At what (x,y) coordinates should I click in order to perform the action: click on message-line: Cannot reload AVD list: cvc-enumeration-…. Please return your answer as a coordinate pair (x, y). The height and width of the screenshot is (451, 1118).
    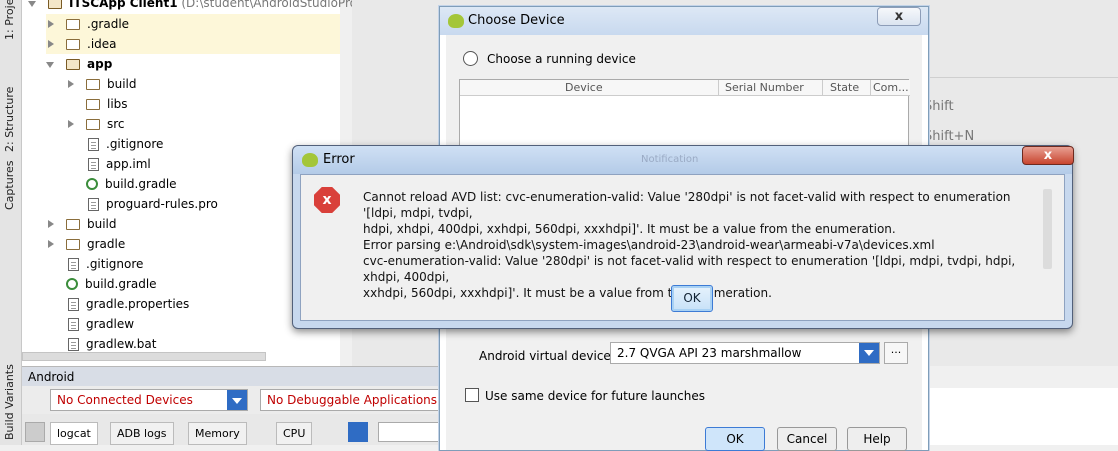
    Looking at the image, I should click on (687, 205).